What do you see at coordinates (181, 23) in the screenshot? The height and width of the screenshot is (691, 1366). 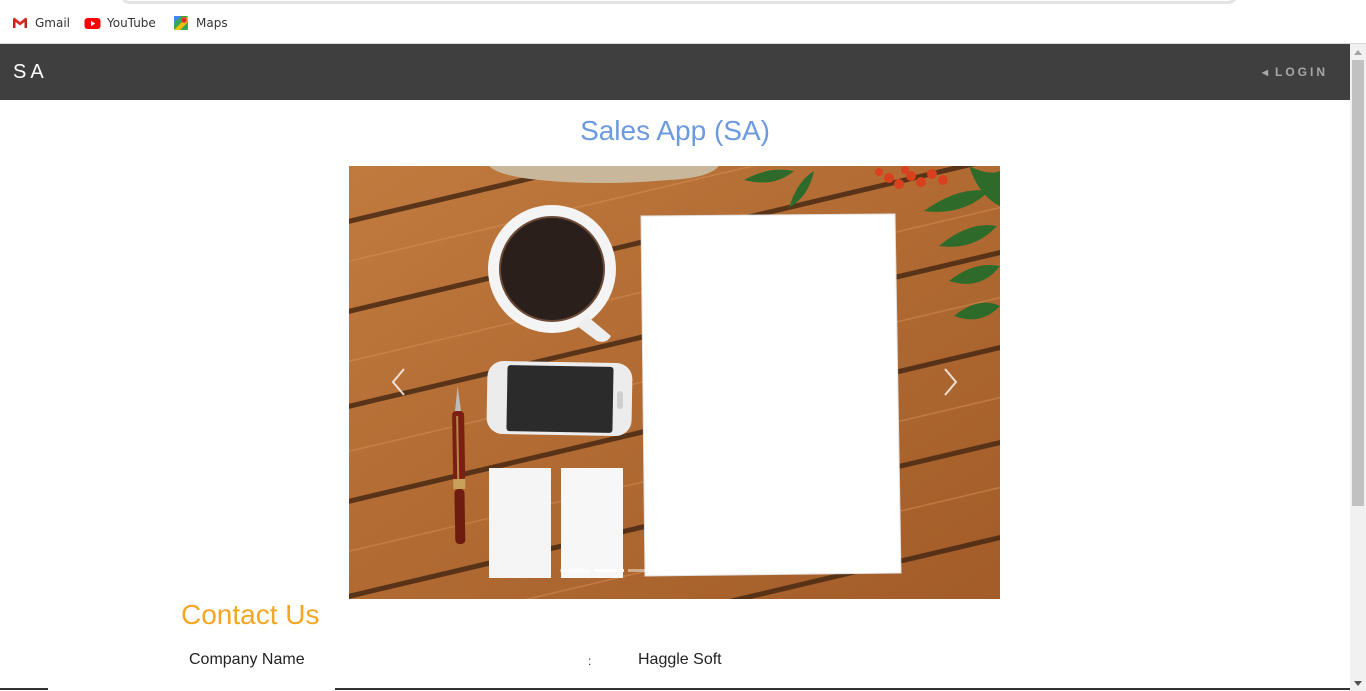 I see `maps-icon` at bounding box center [181, 23].